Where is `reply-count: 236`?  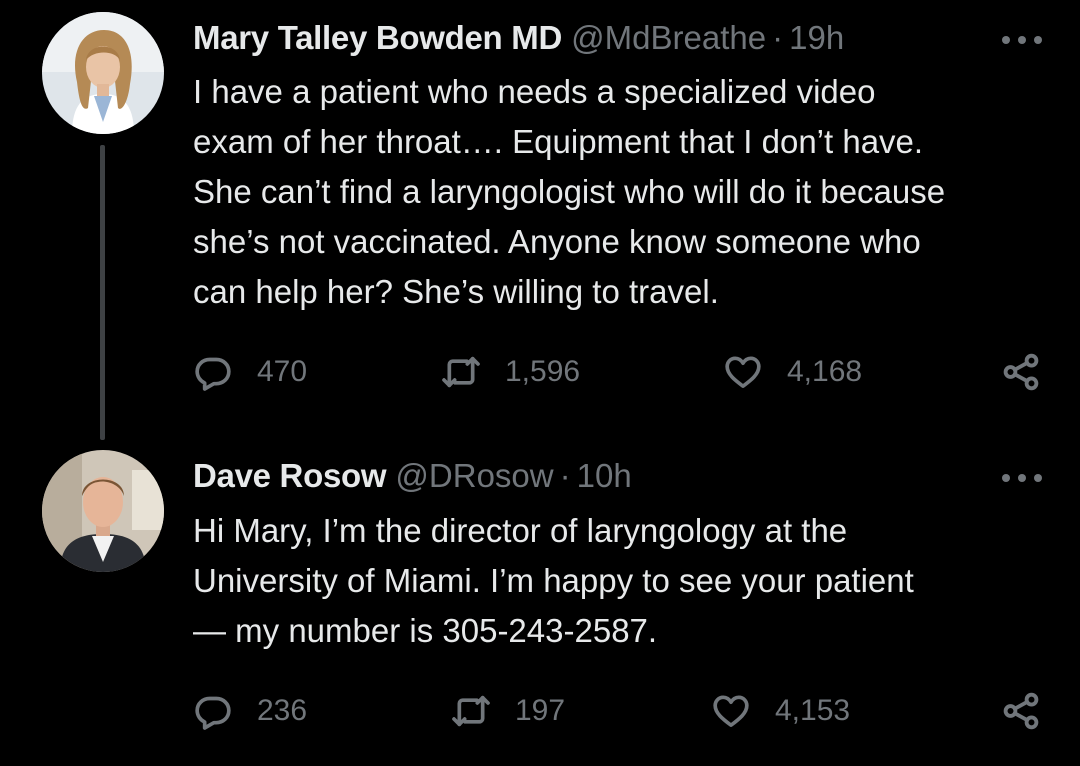 reply-count: 236 is located at coordinates (282, 710).